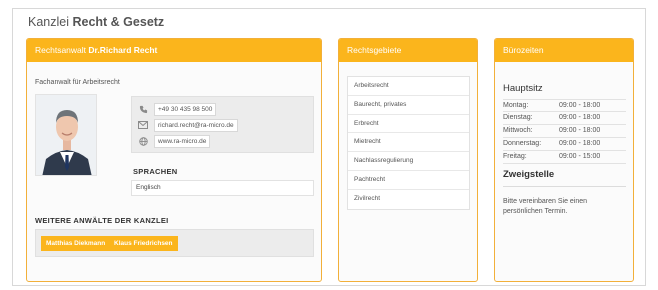 The width and height of the screenshot is (658, 290). What do you see at coordinates (76, 243) in the screenshot?
I see `colleague-button-diekmann: Matthias Diekmann` at bounding box center [76, 243].